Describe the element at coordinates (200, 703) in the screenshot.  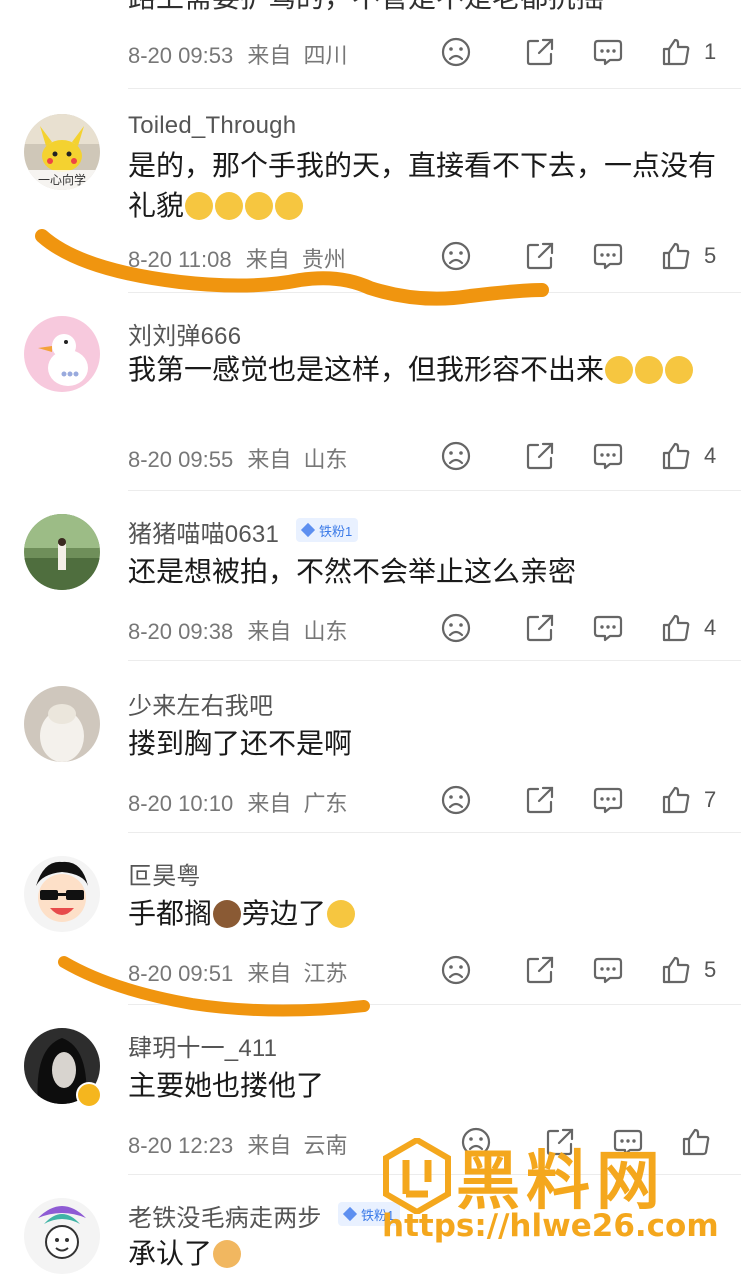
I see `username: 少来左右我吧` at that location.